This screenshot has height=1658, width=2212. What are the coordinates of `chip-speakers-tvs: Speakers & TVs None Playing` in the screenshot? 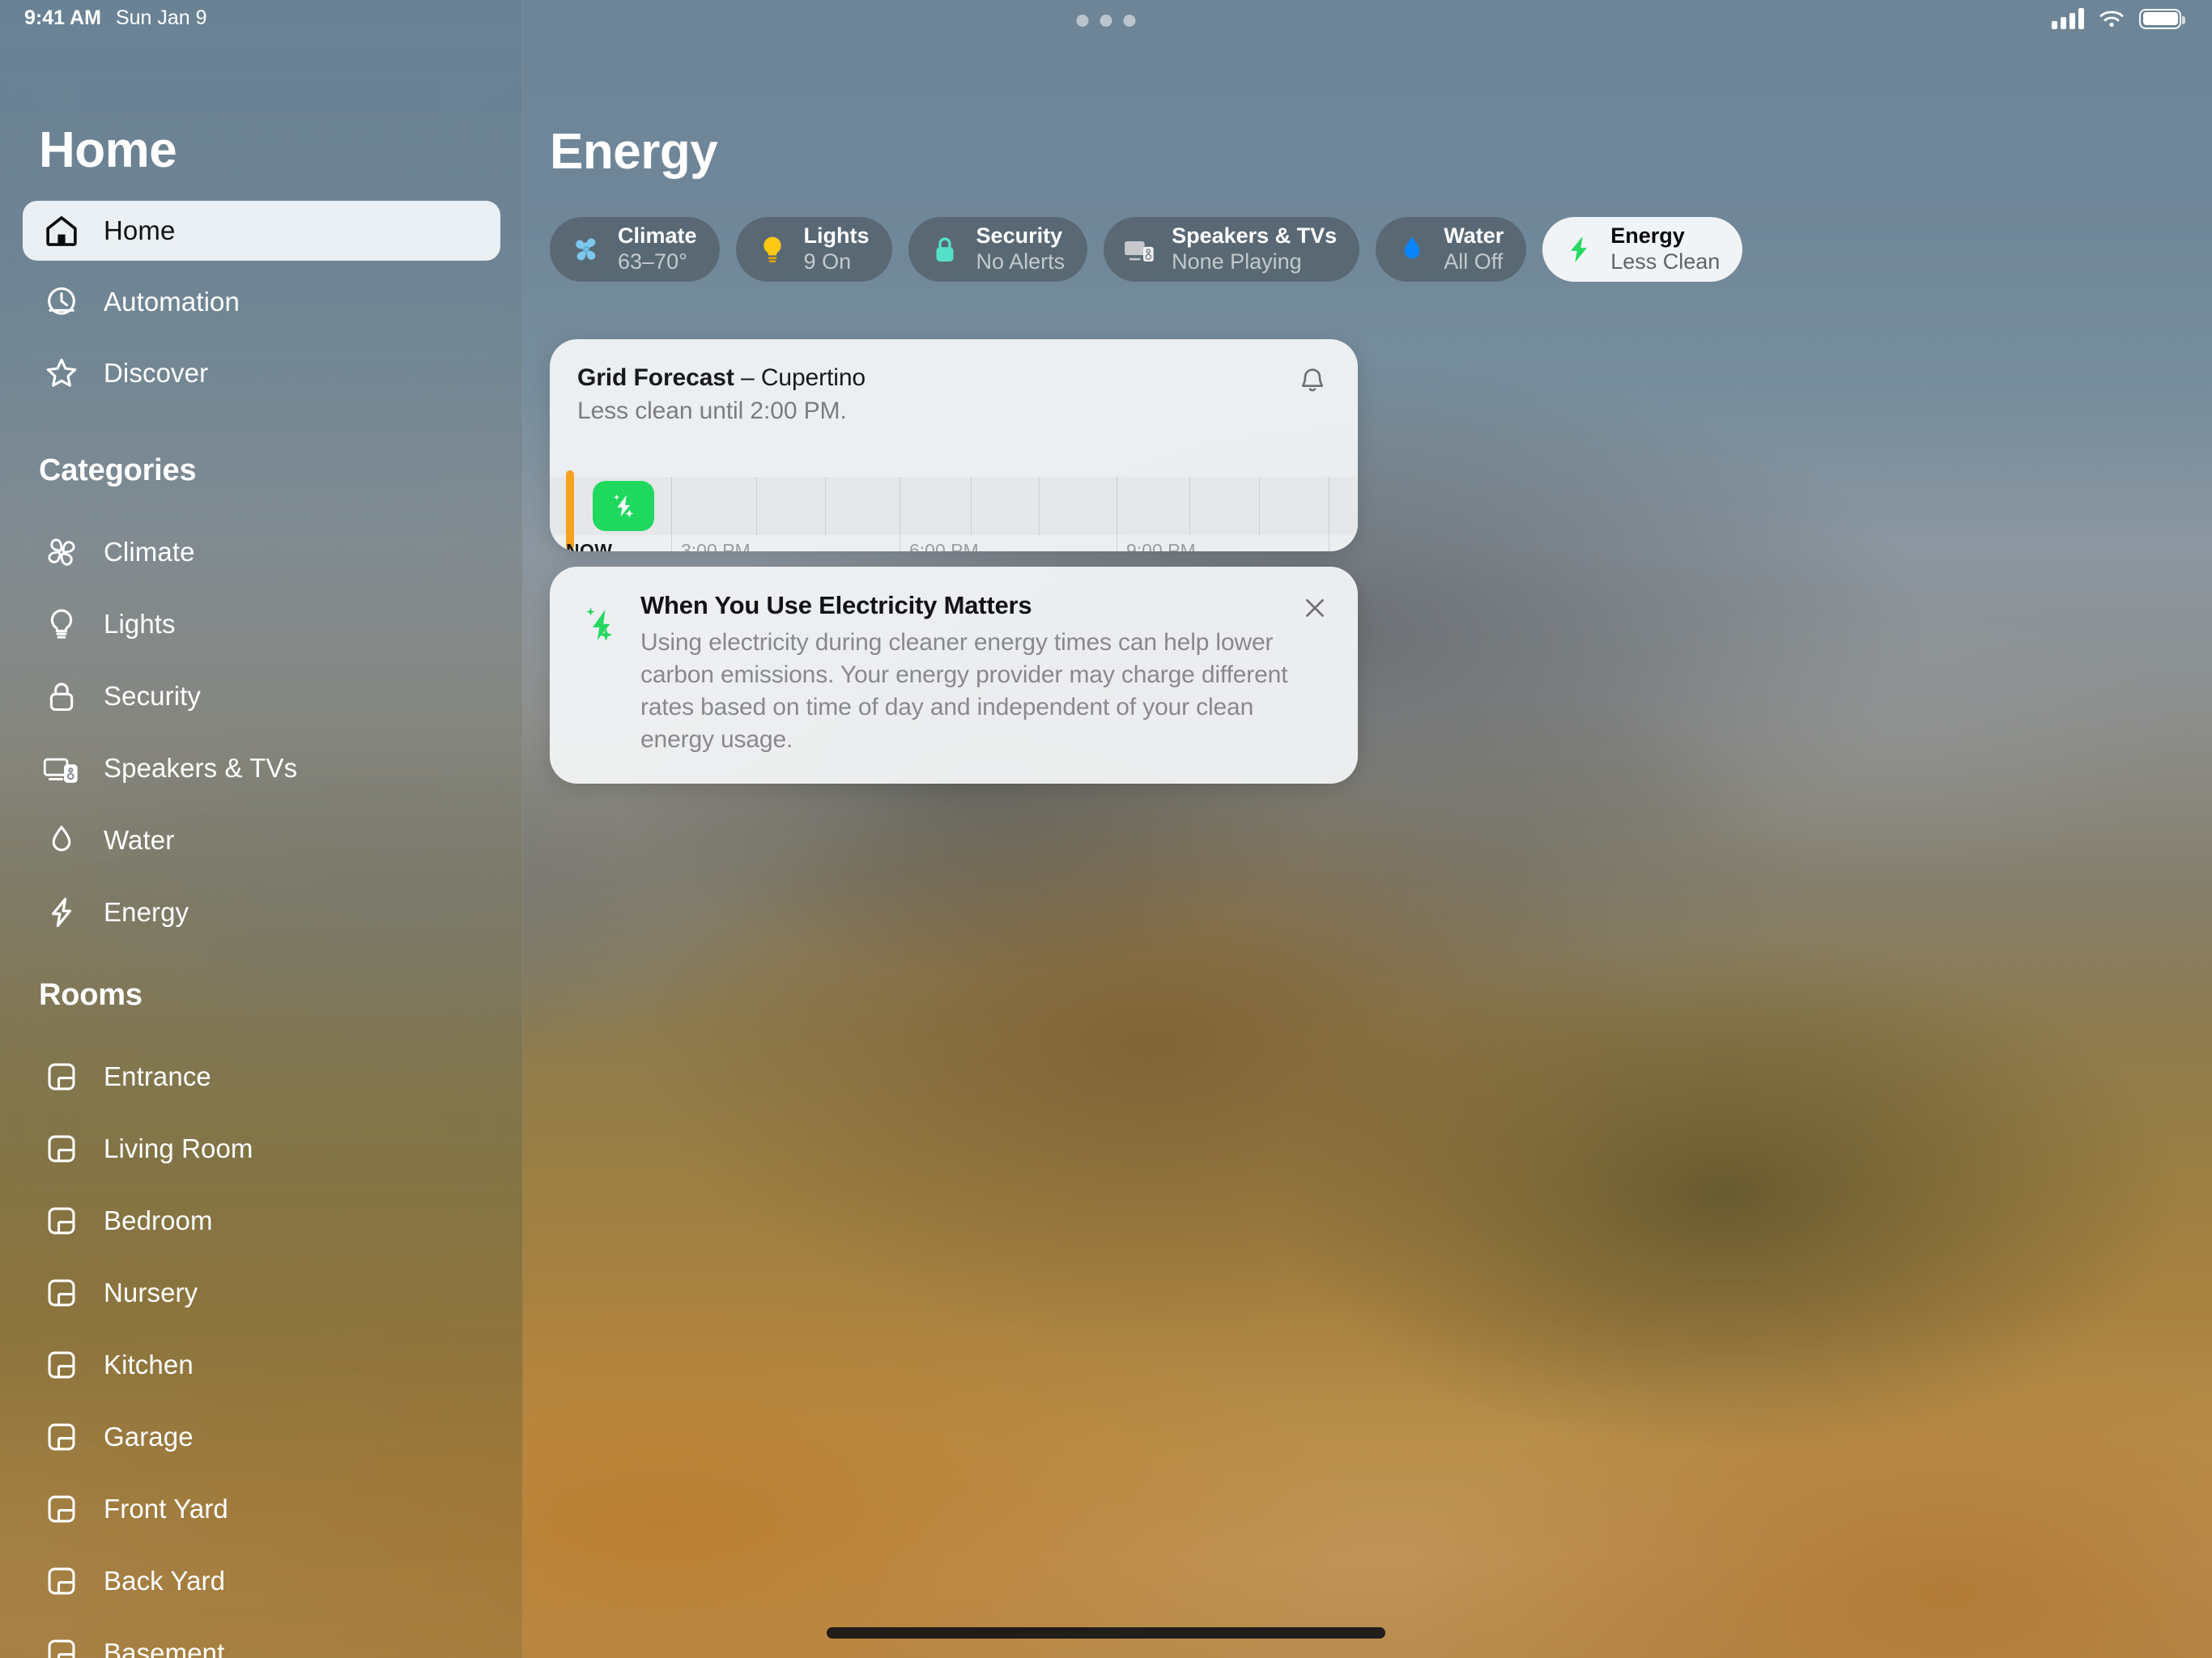 It's located at (1232, 249).